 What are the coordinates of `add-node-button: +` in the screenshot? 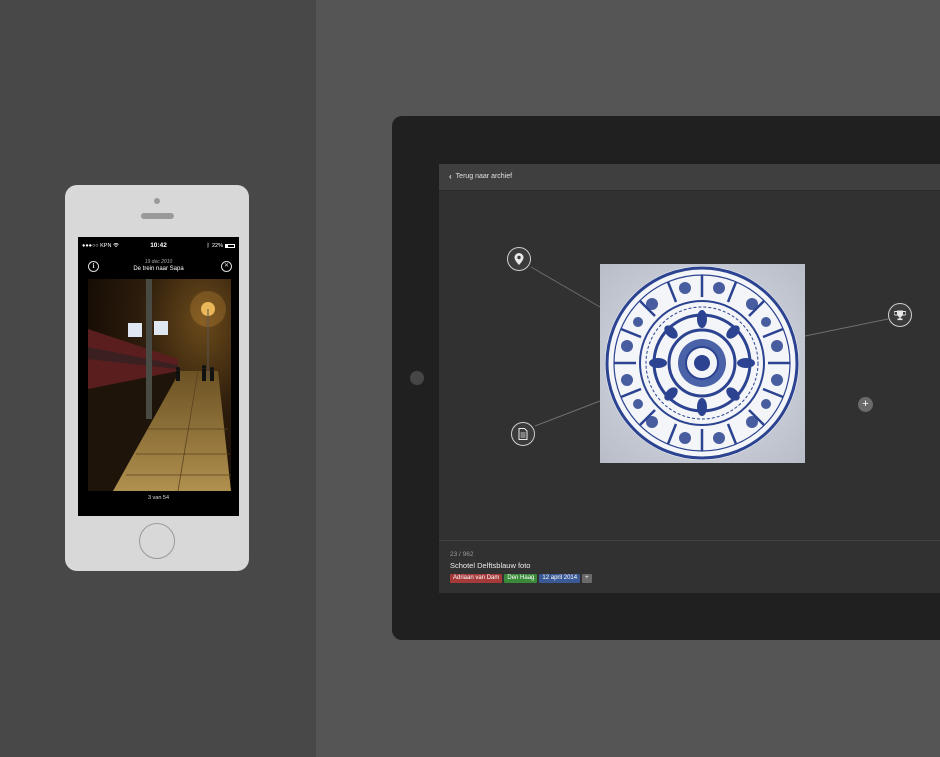 It's located at (865, 404).